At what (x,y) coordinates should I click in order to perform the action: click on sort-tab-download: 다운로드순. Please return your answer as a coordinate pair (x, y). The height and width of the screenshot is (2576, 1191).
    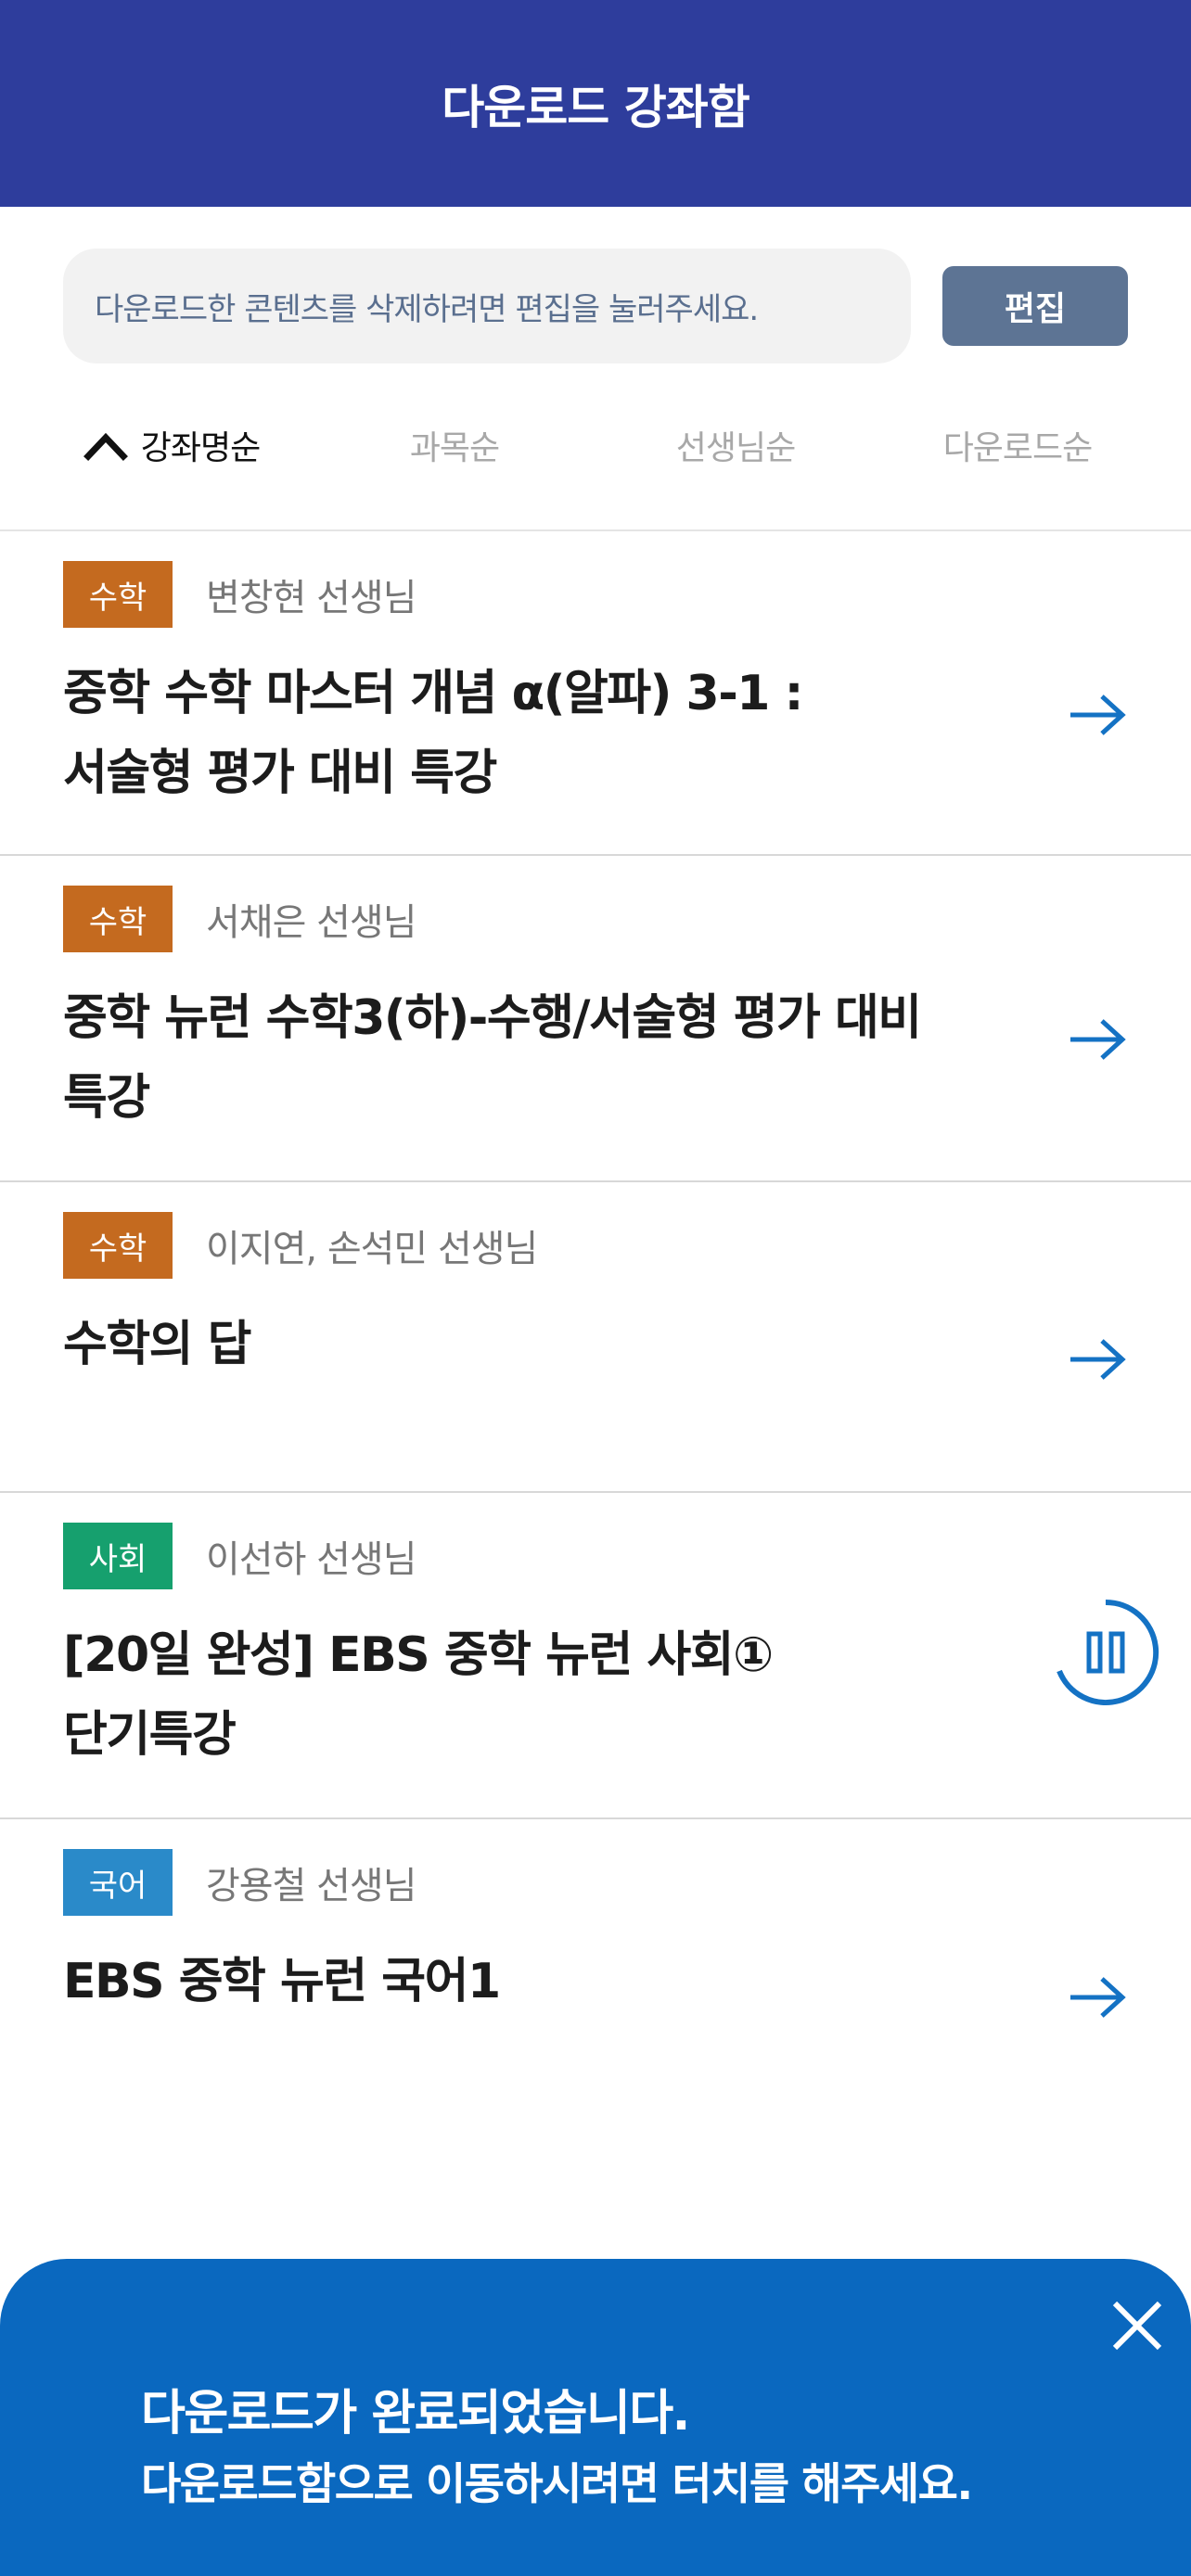
    Looking at the image, I should click on (1018, 445).